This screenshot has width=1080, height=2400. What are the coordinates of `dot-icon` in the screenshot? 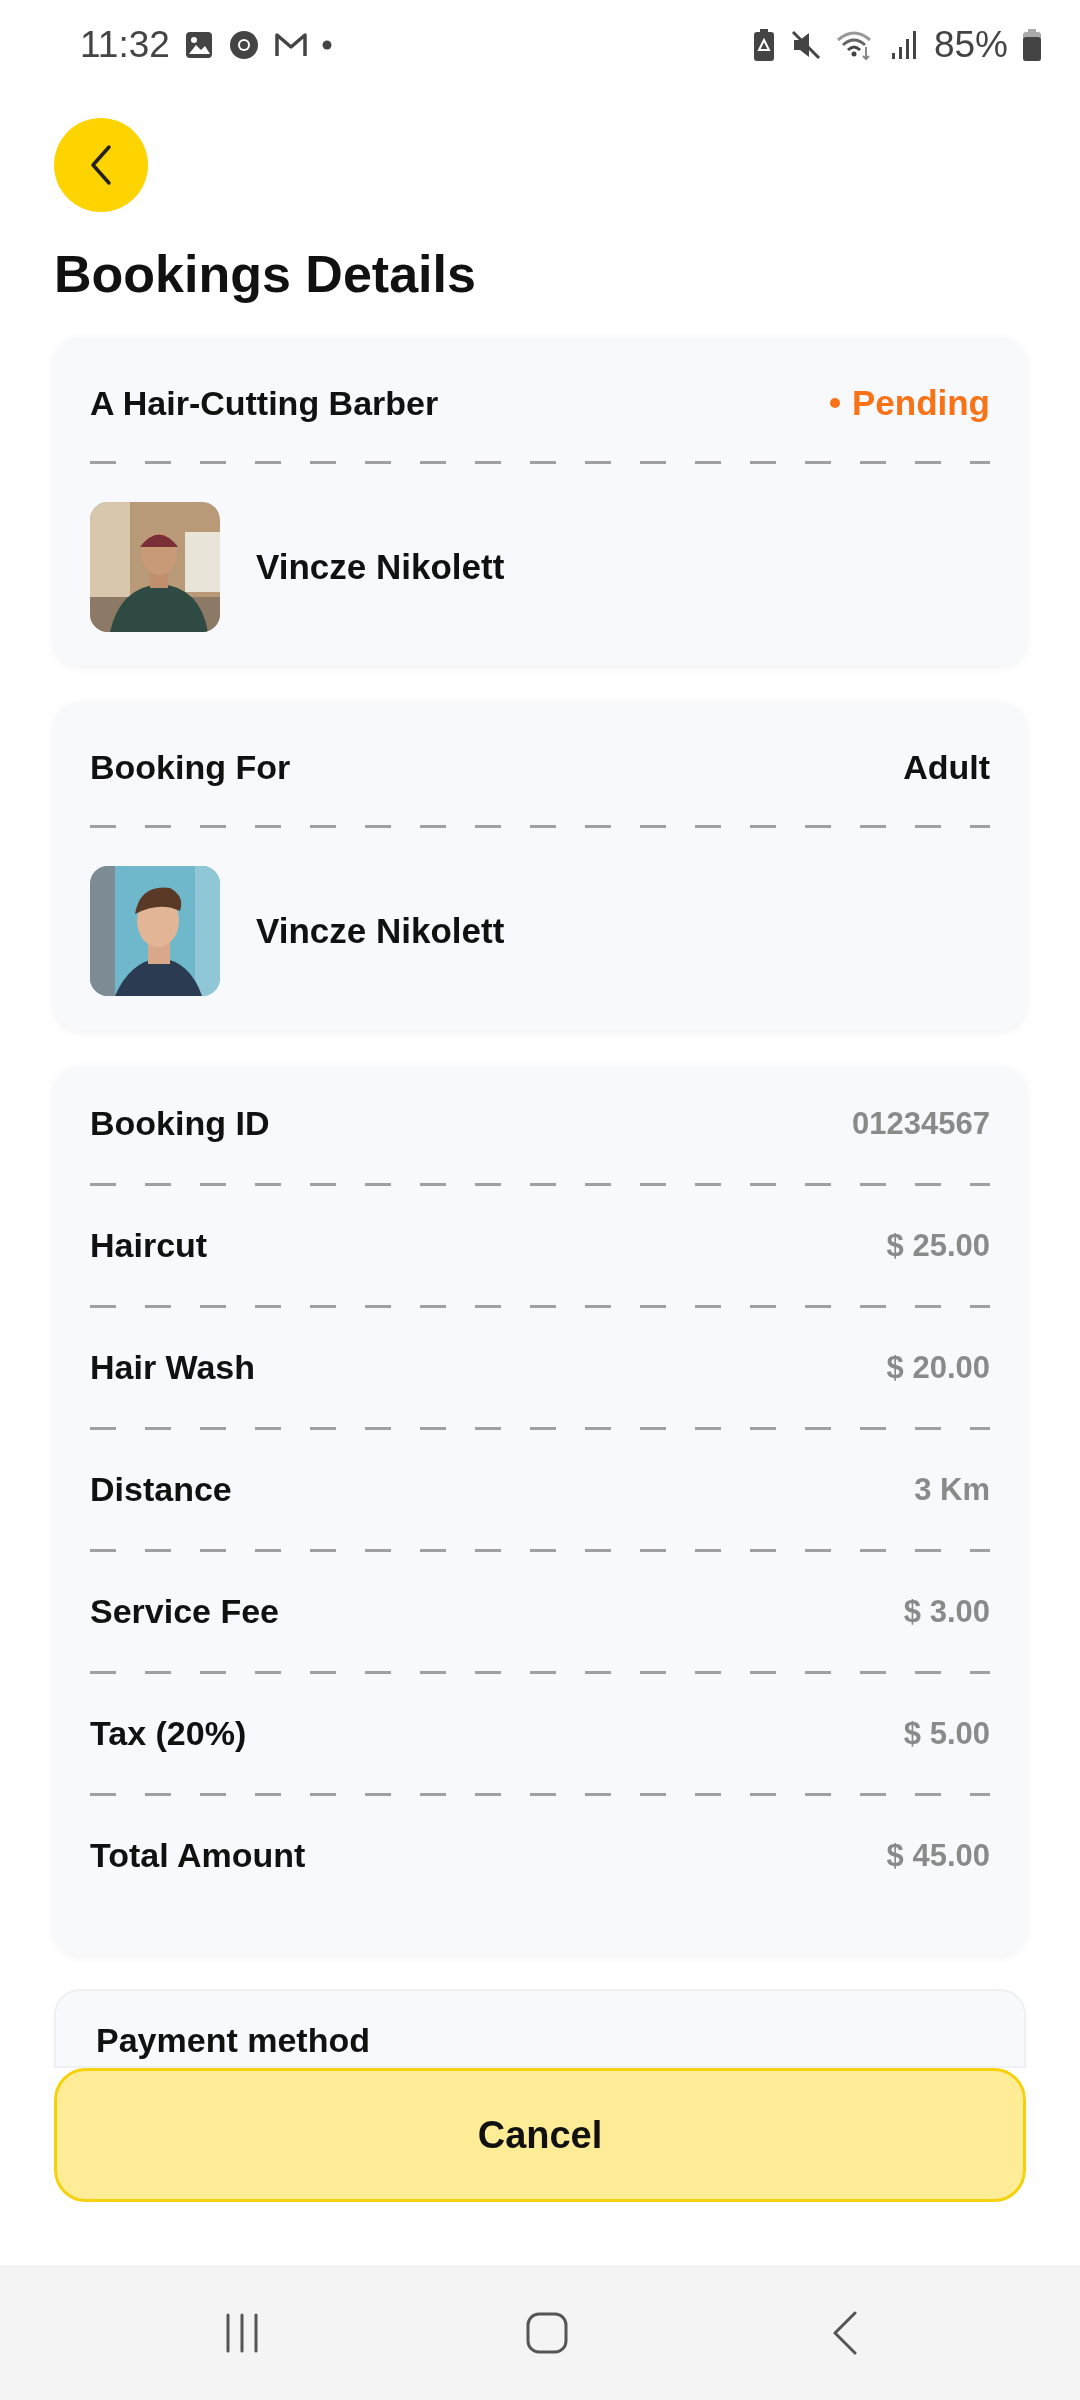 It's located at (326, 45).